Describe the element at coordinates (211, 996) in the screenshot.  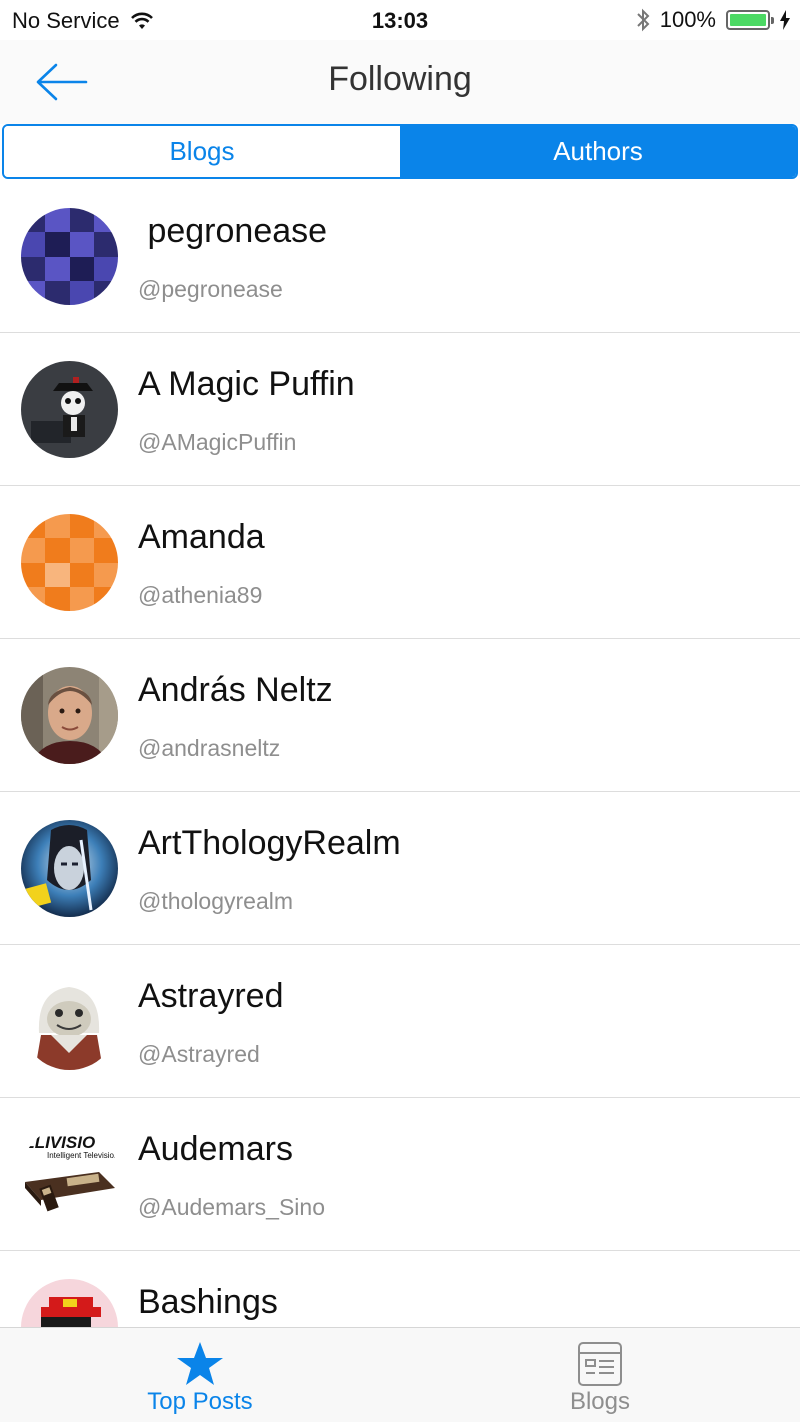
I see `author-name: Astrayred` at that location.